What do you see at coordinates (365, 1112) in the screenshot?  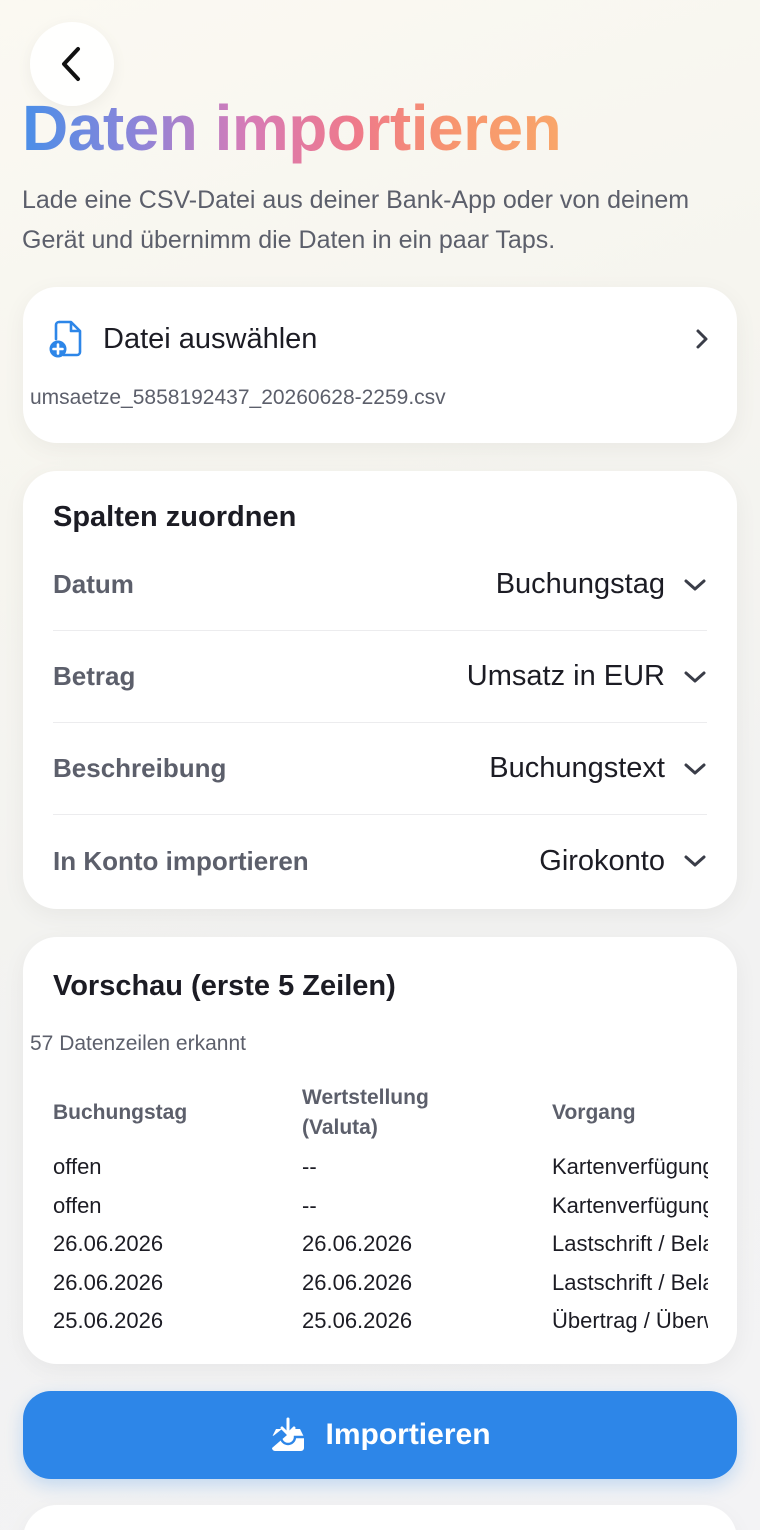 I see `table-header: Wertstellung (Valuta)` at bounding box center [365, 1112].